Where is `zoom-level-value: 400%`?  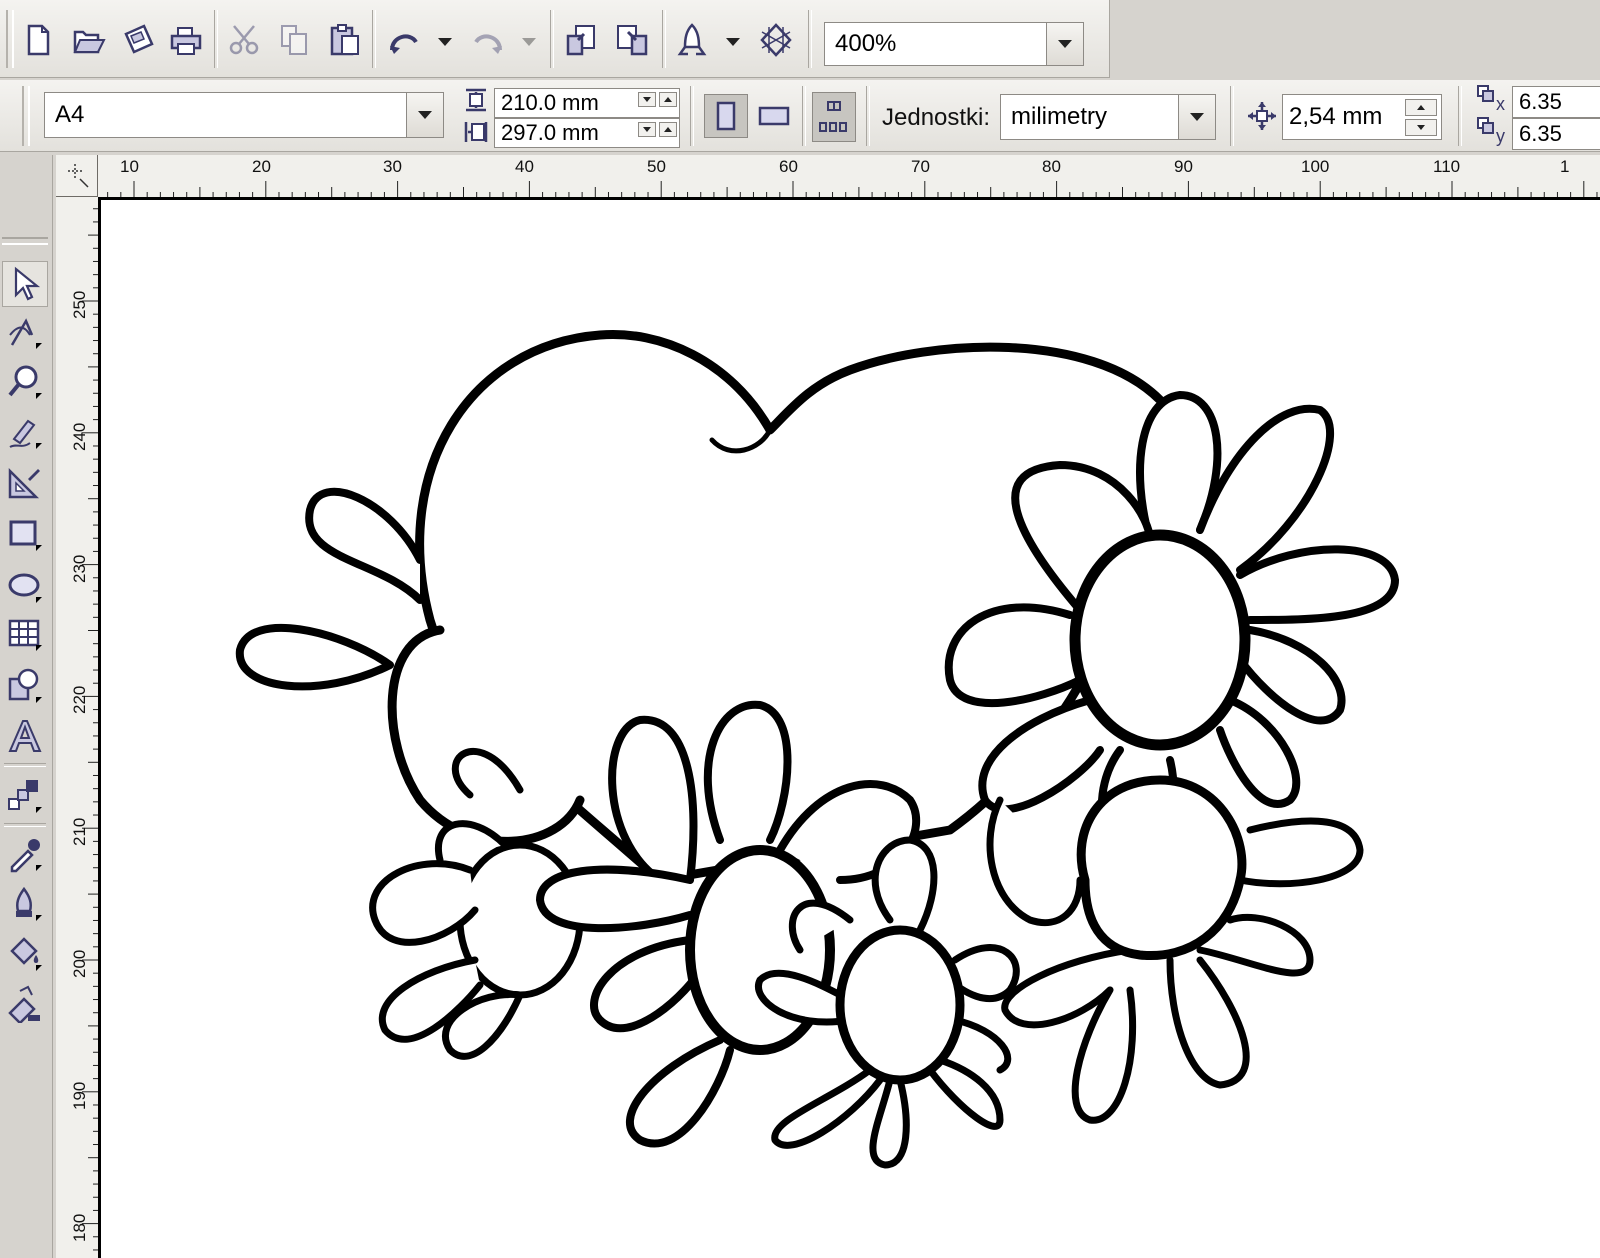 zoom-level-value: 400% is located at coordinates (866, 43).